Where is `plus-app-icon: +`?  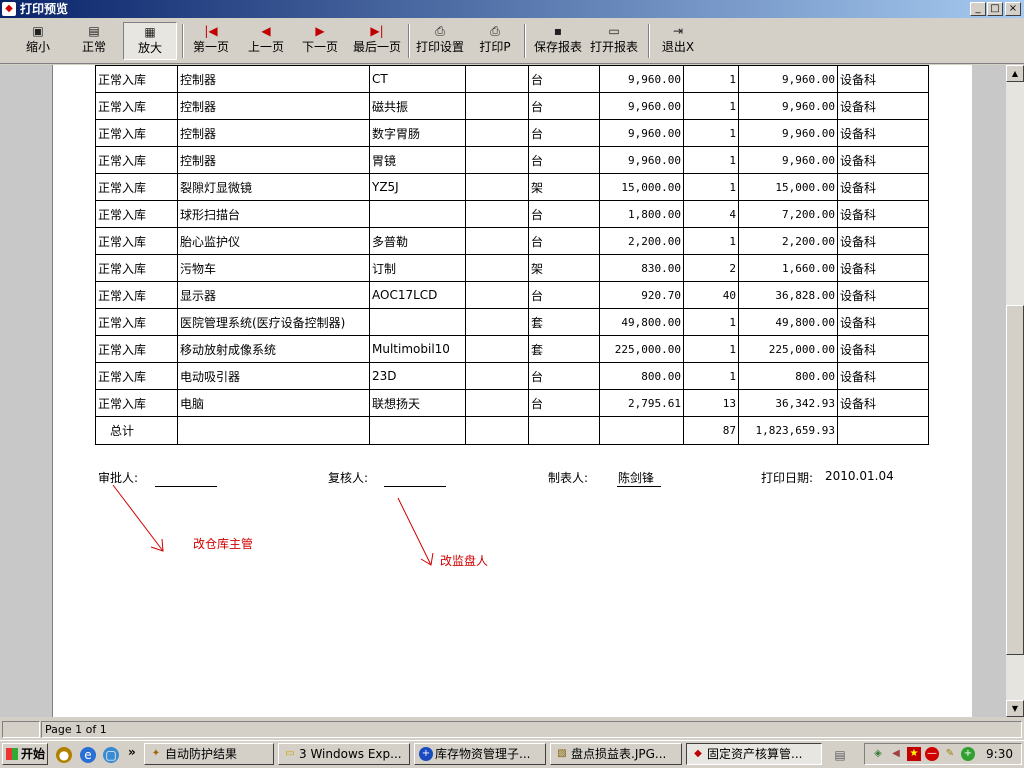 plus-app-icon: + is located at coordinates (426, 754).